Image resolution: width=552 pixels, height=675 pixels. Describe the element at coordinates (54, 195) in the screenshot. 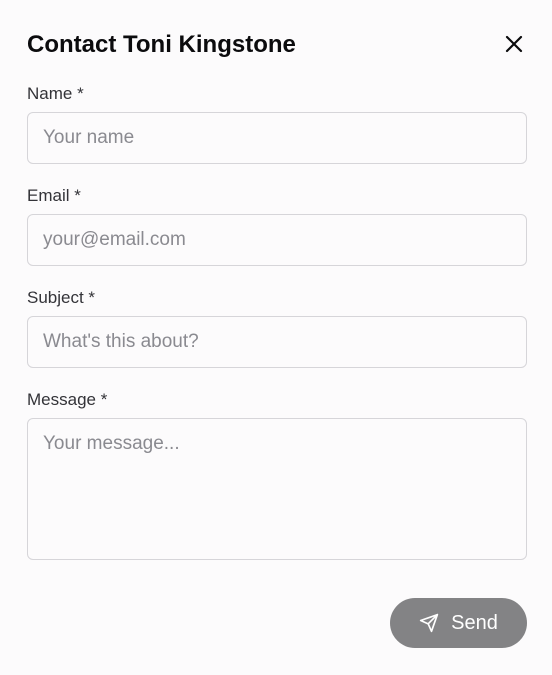

I see `email-label: Email *` at that location.